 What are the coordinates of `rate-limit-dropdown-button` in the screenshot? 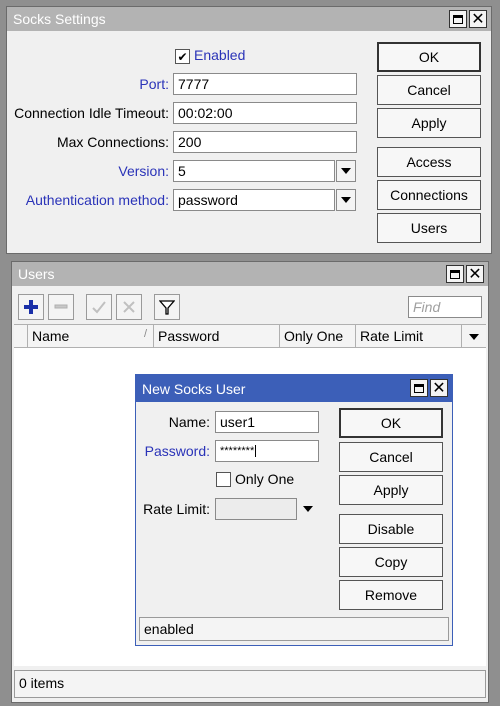 It's located at (308, 509).